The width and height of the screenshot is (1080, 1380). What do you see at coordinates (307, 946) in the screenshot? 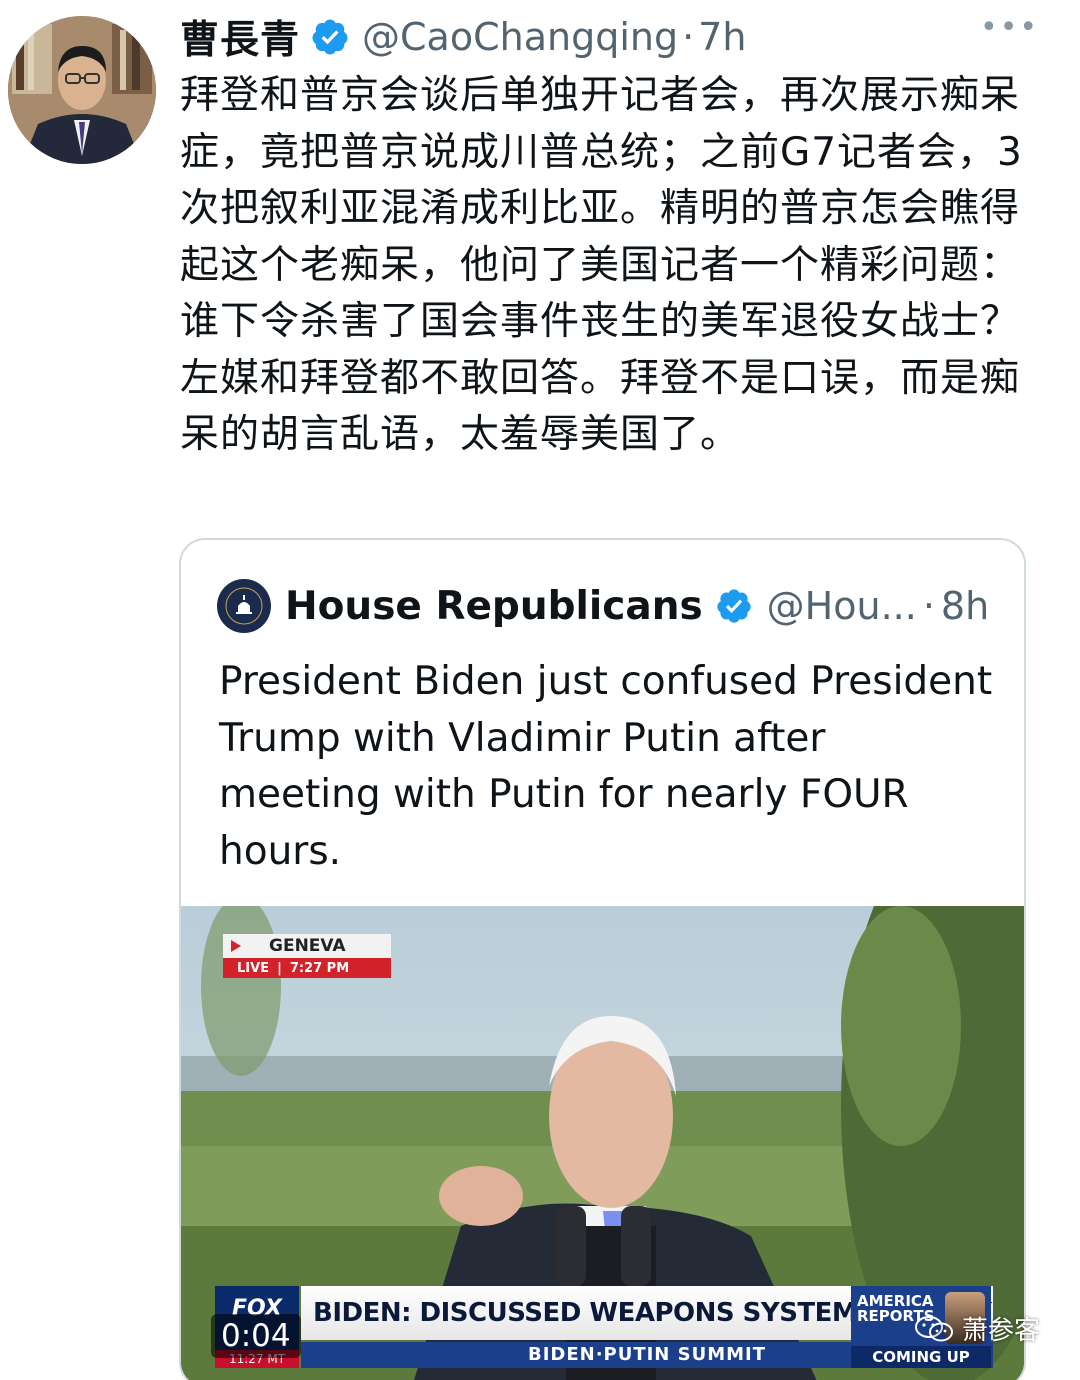
I see `location-label: GENEVA` at bounding box center [307, 946].